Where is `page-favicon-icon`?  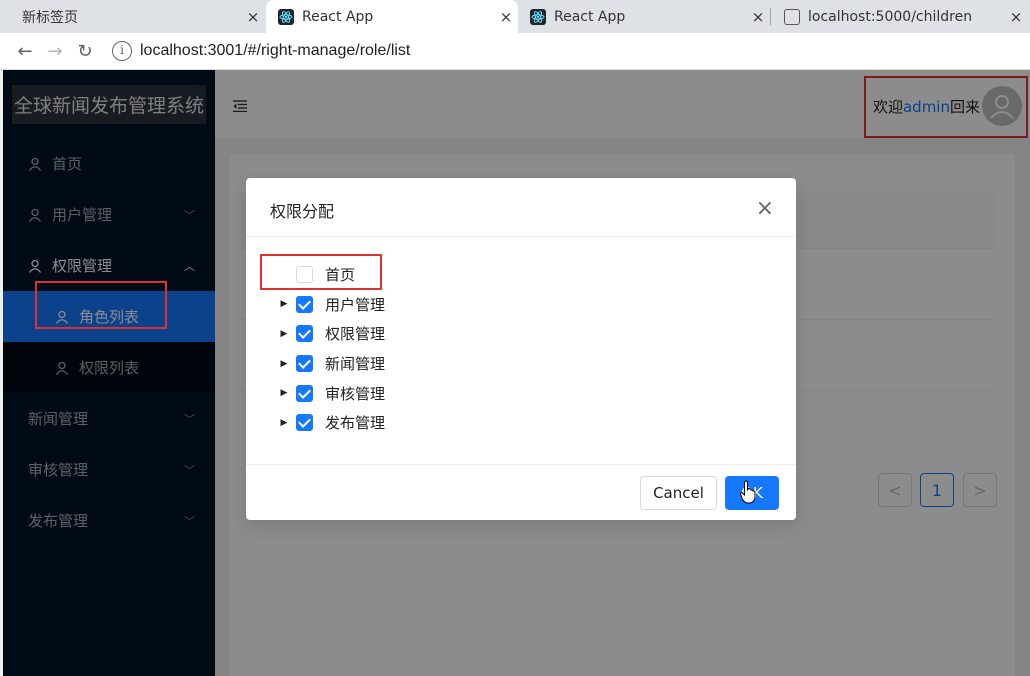 page-favicon-icon is located at coordinates (792, 16).